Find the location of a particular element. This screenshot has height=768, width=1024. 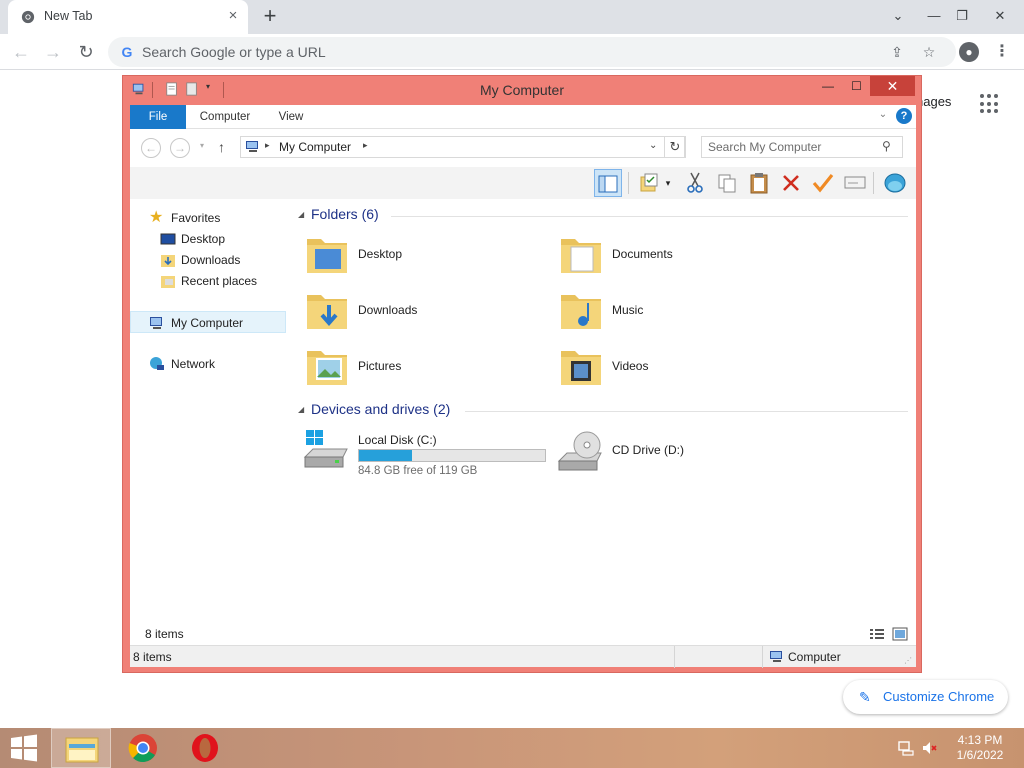

cut-button is located at coordinates (695, 183).